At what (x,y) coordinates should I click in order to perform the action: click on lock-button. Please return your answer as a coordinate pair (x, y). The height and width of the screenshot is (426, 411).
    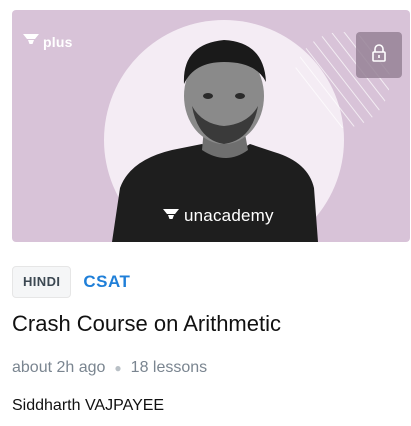
    Looking at the image, I should click on (379, 55).